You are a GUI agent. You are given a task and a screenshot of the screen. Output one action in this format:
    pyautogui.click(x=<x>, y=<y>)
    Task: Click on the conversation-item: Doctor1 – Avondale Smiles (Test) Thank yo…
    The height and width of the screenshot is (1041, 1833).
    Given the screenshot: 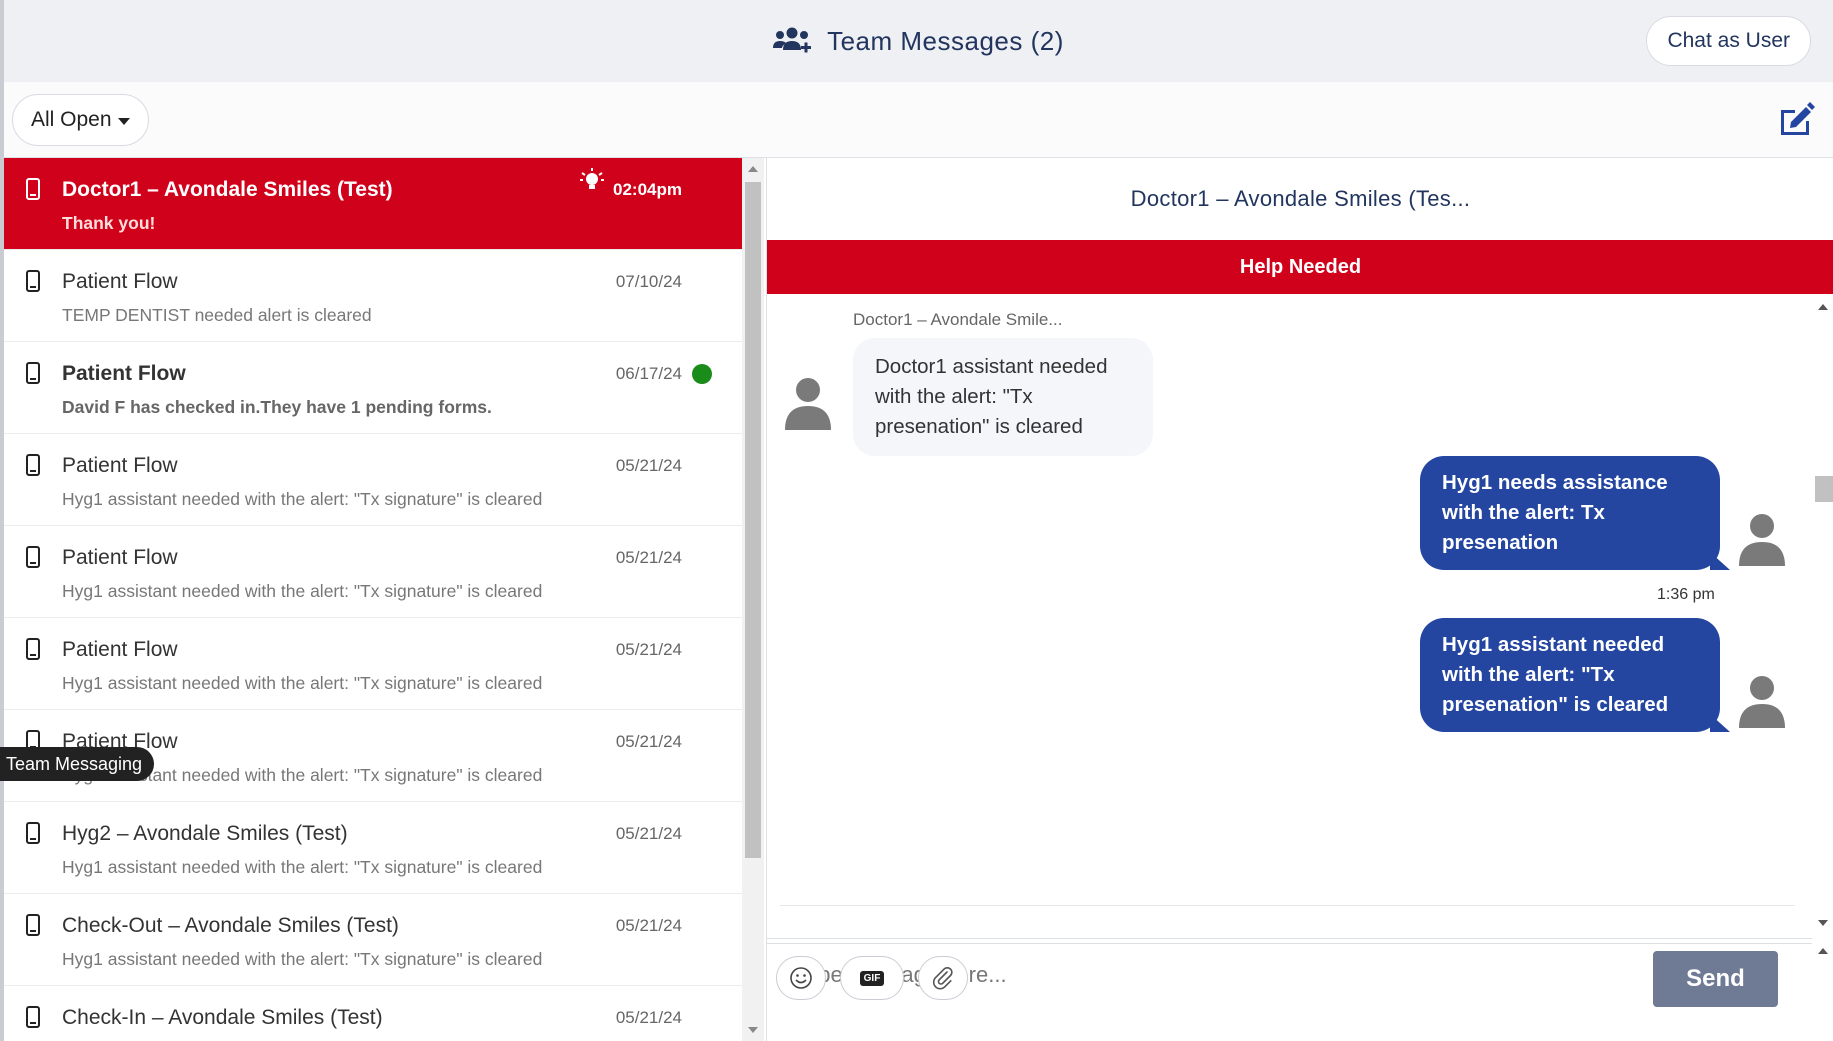 What is the action you would take?
    pyautogui.click(x=373, y=204)
    